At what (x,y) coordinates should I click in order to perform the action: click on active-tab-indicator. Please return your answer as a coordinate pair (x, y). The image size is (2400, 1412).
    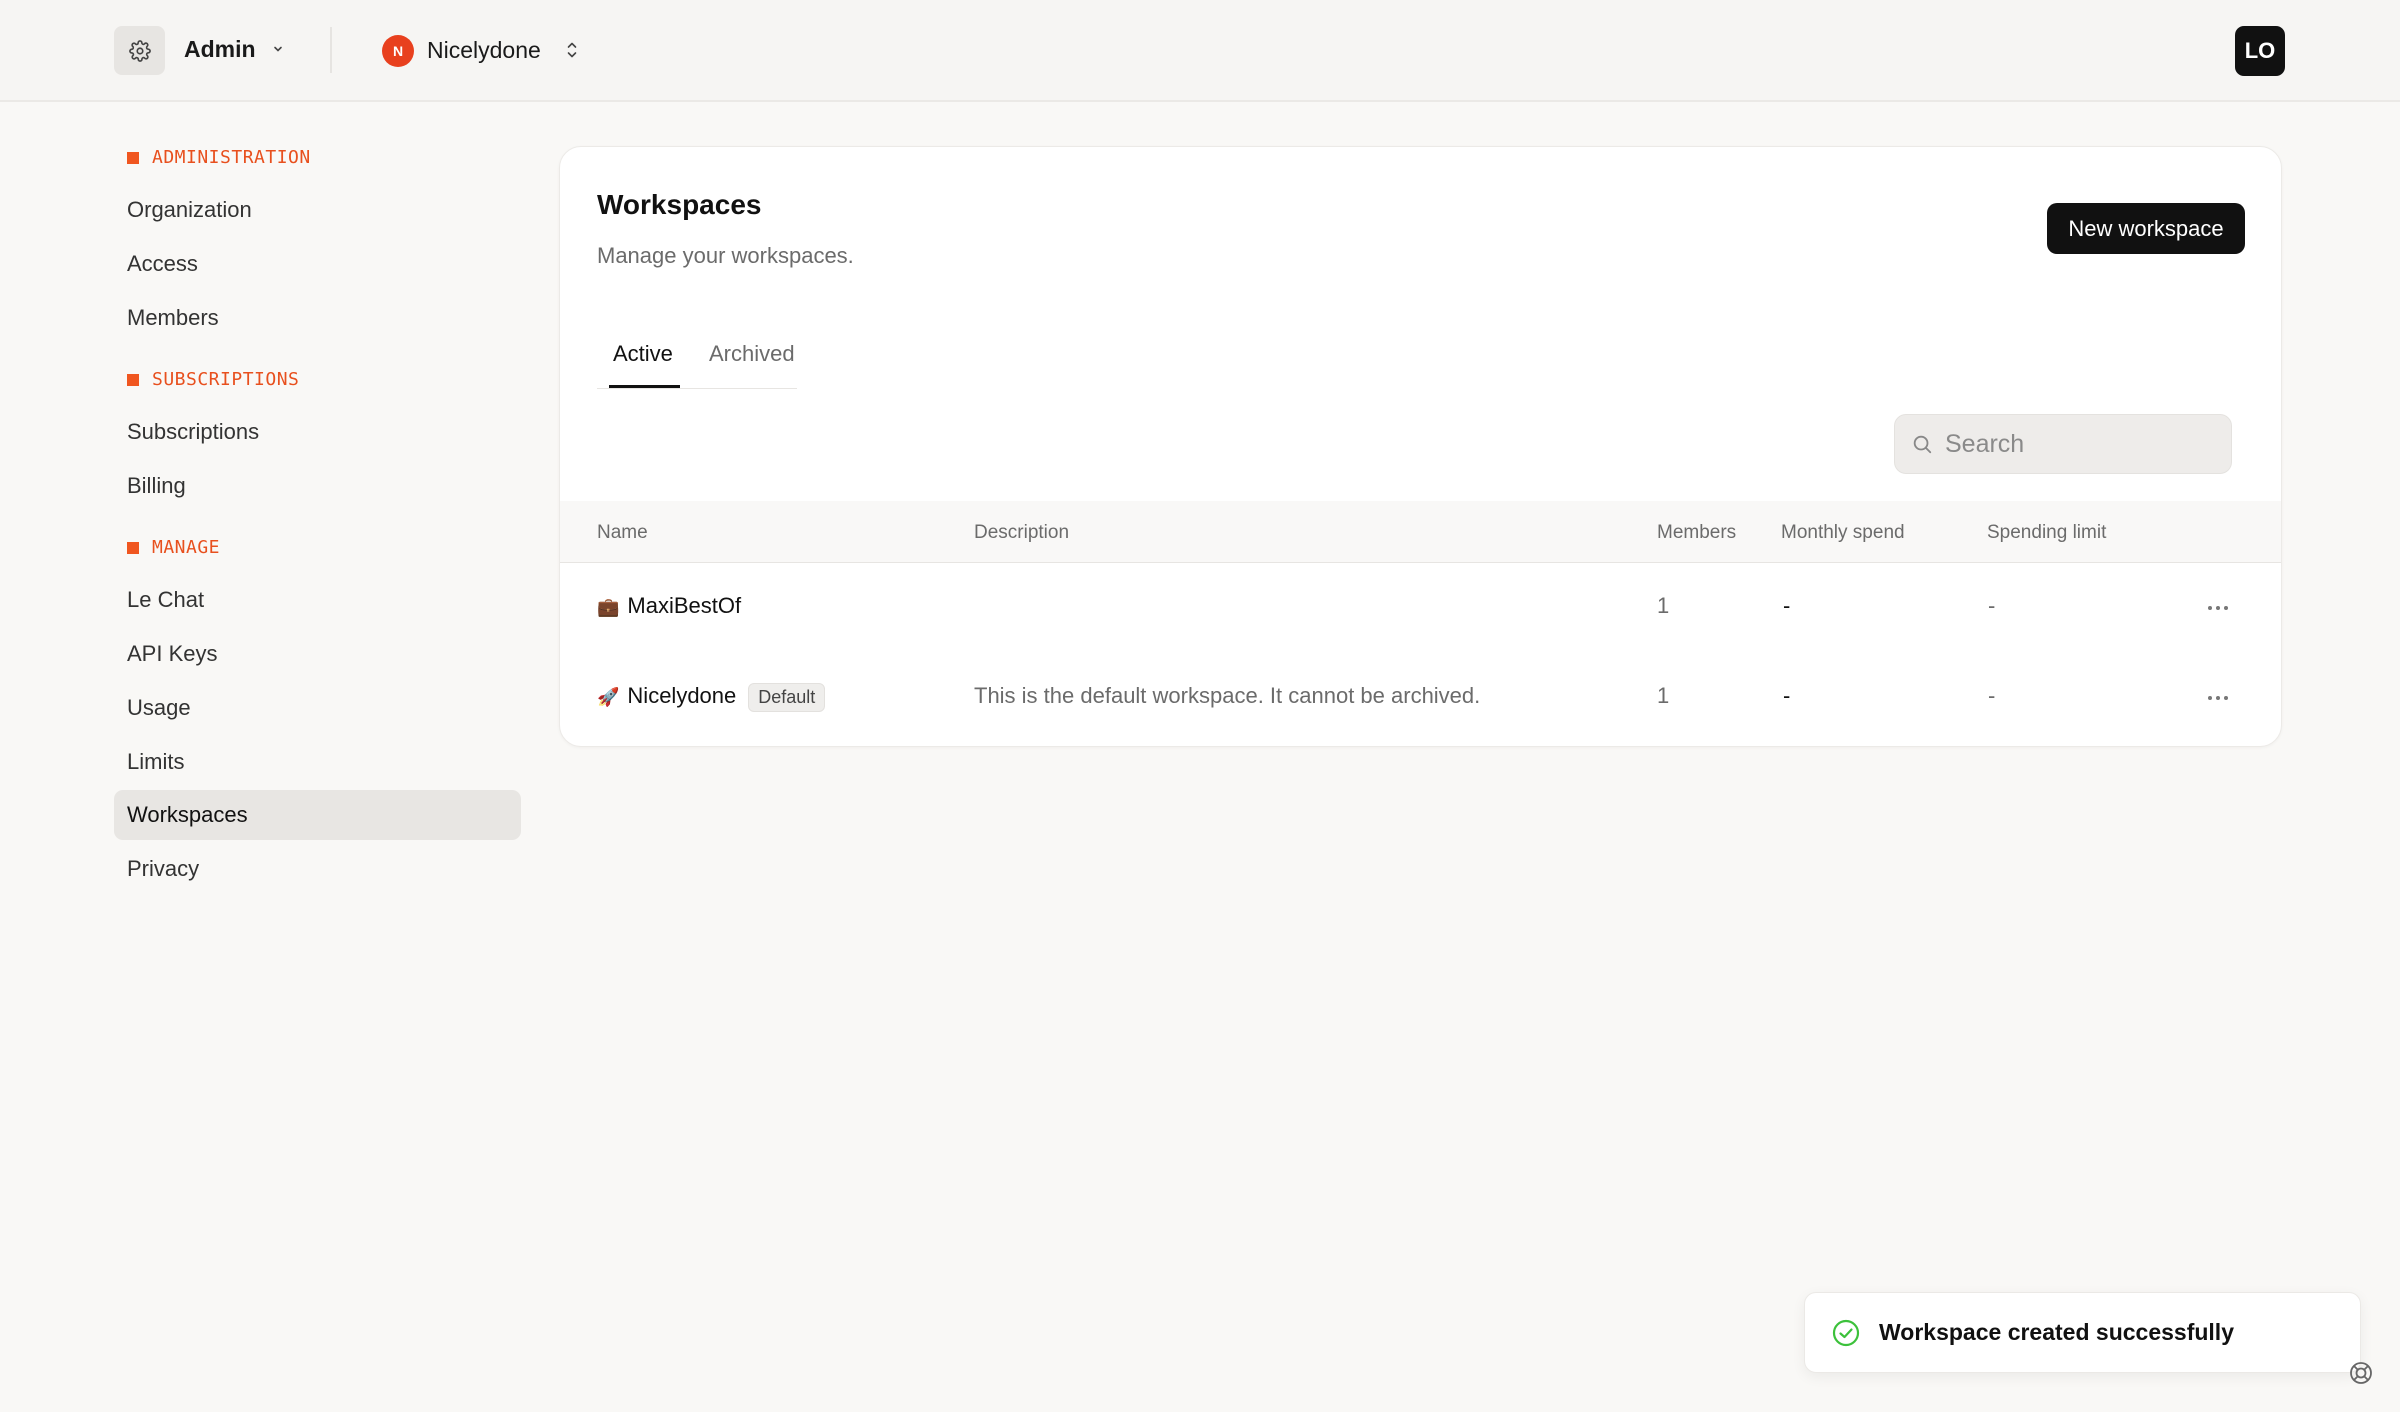
    Looking at the image, I should click on (644, 386).